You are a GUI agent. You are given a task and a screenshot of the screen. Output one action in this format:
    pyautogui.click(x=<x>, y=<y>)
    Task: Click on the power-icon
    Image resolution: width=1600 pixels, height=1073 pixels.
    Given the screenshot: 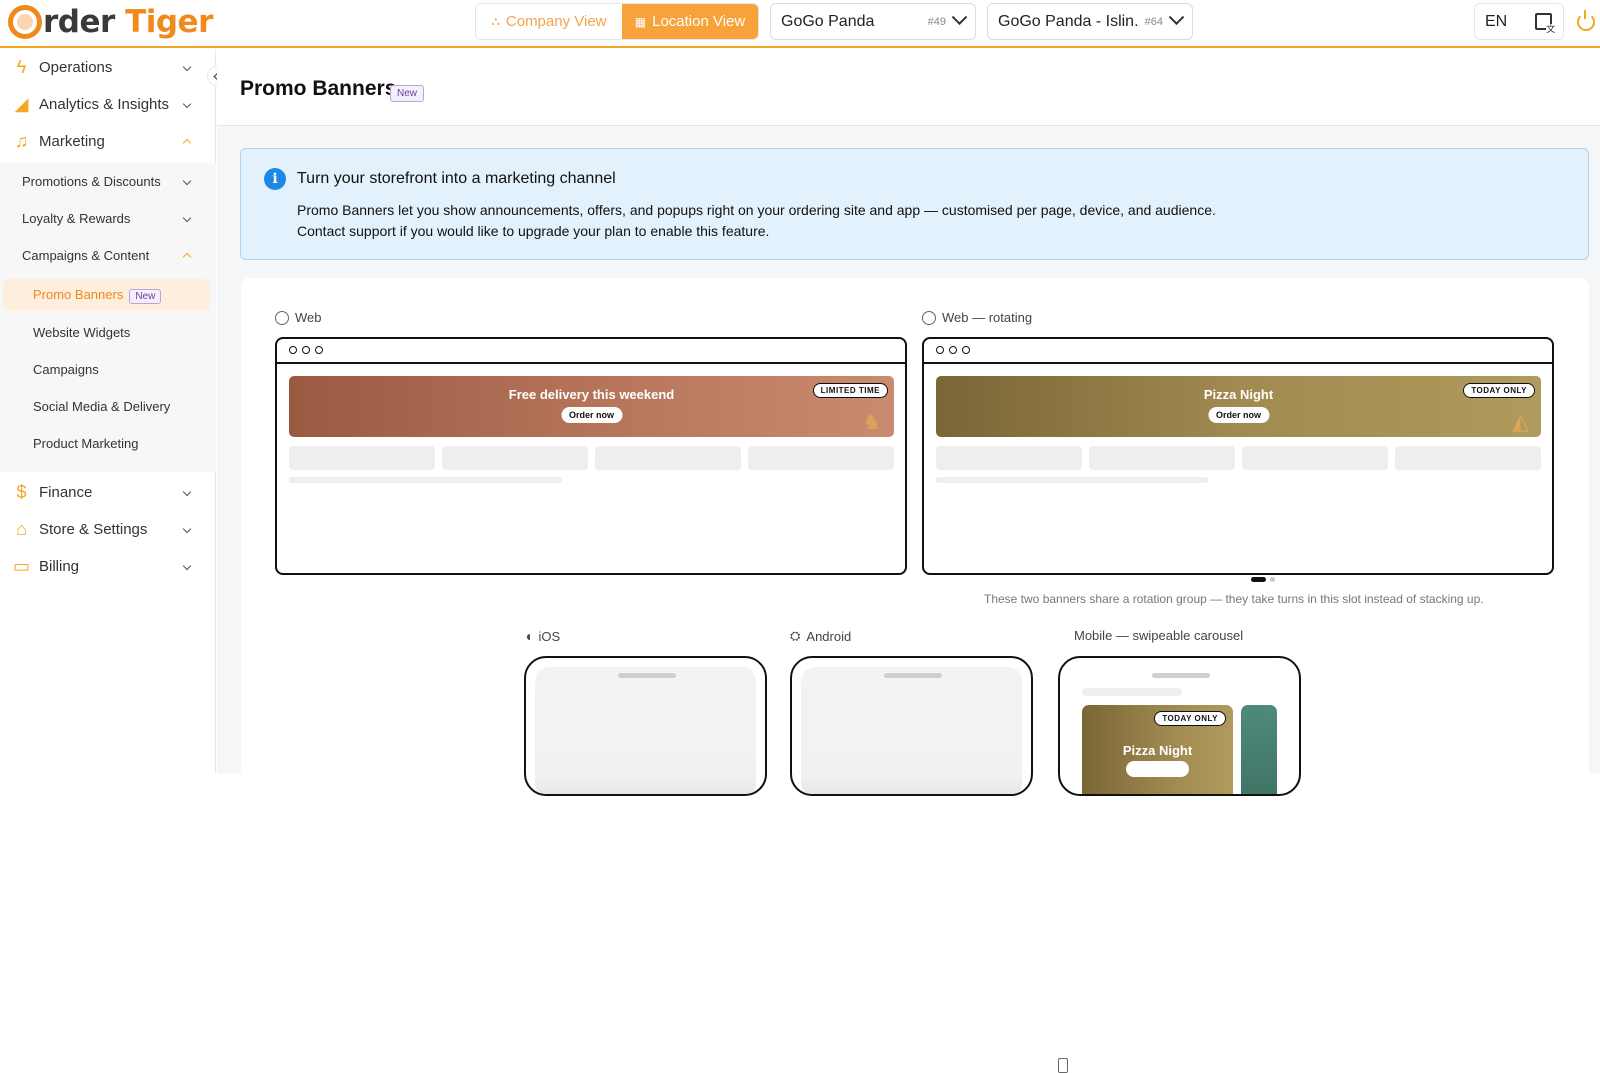 What is the action you would take?
    pyautogui.click(x=1586, y=20)
    